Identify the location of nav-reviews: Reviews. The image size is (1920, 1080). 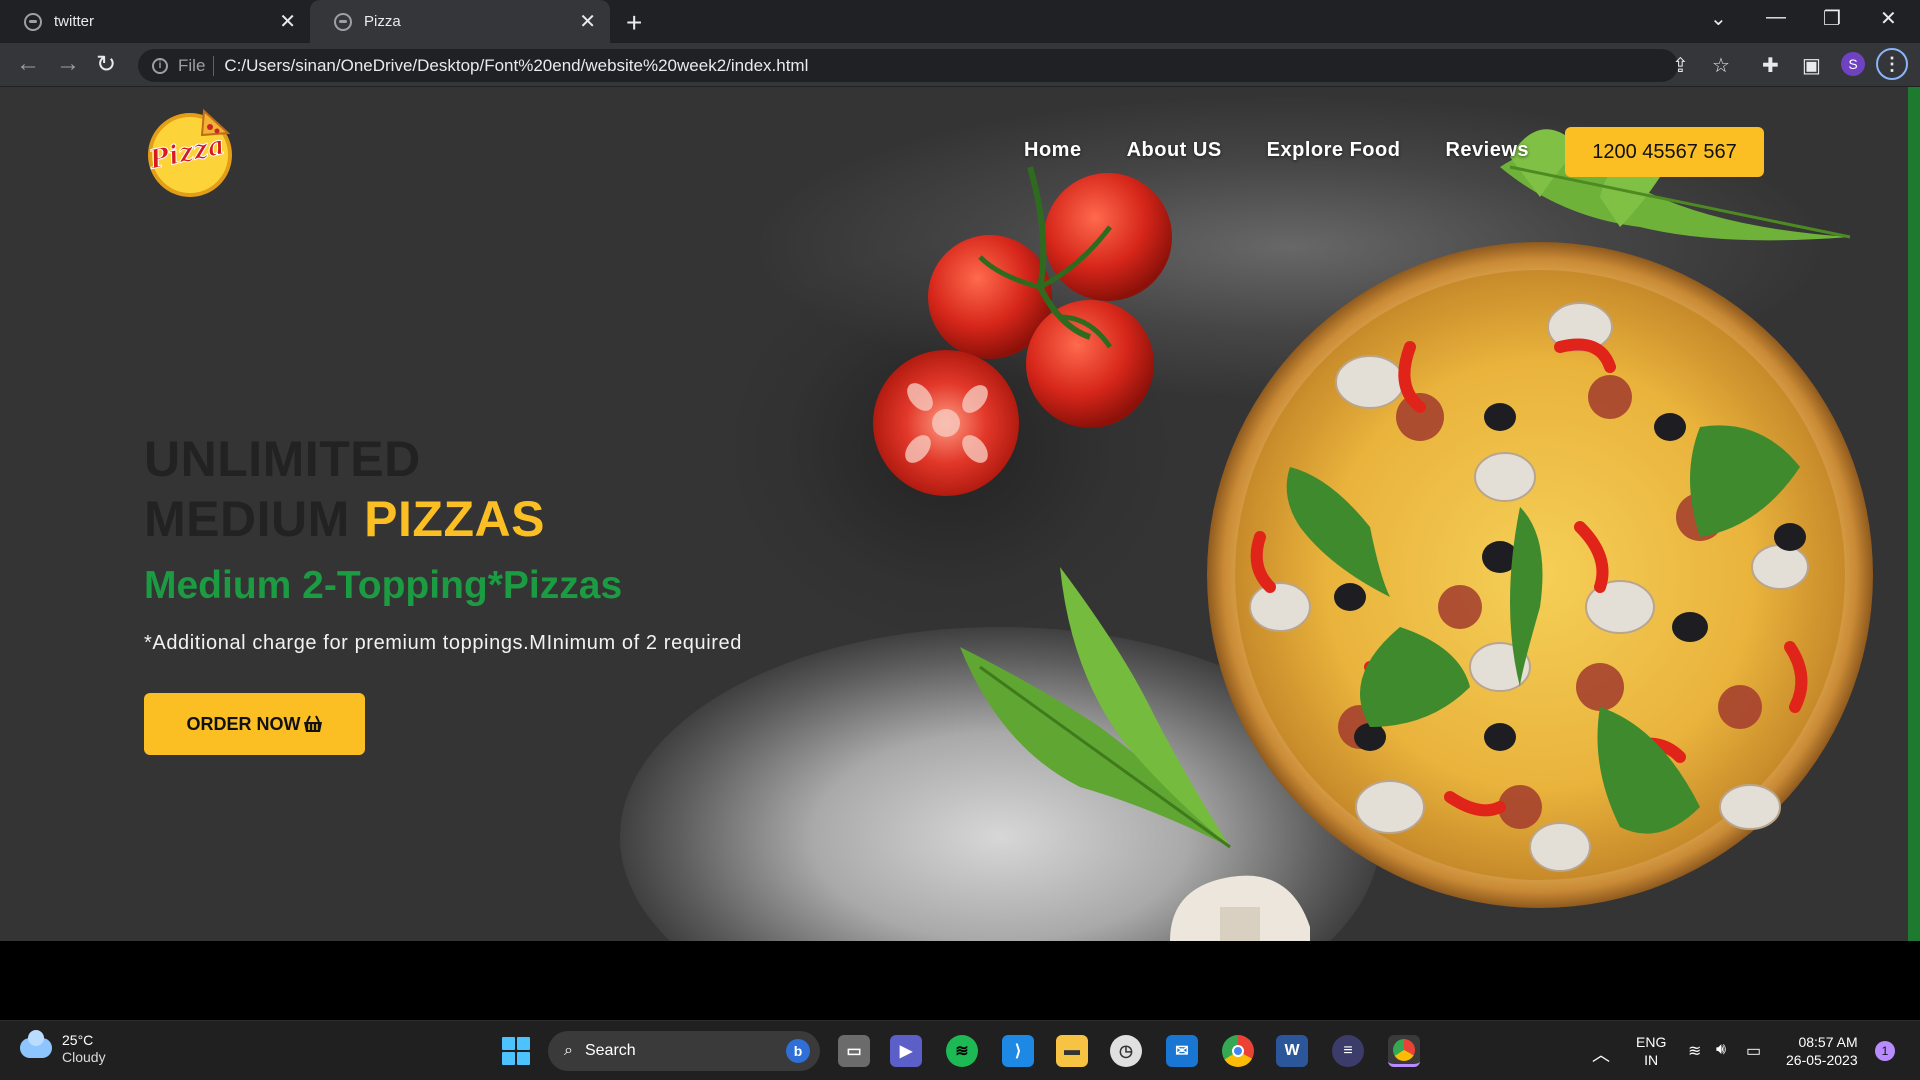
(1487, 150).